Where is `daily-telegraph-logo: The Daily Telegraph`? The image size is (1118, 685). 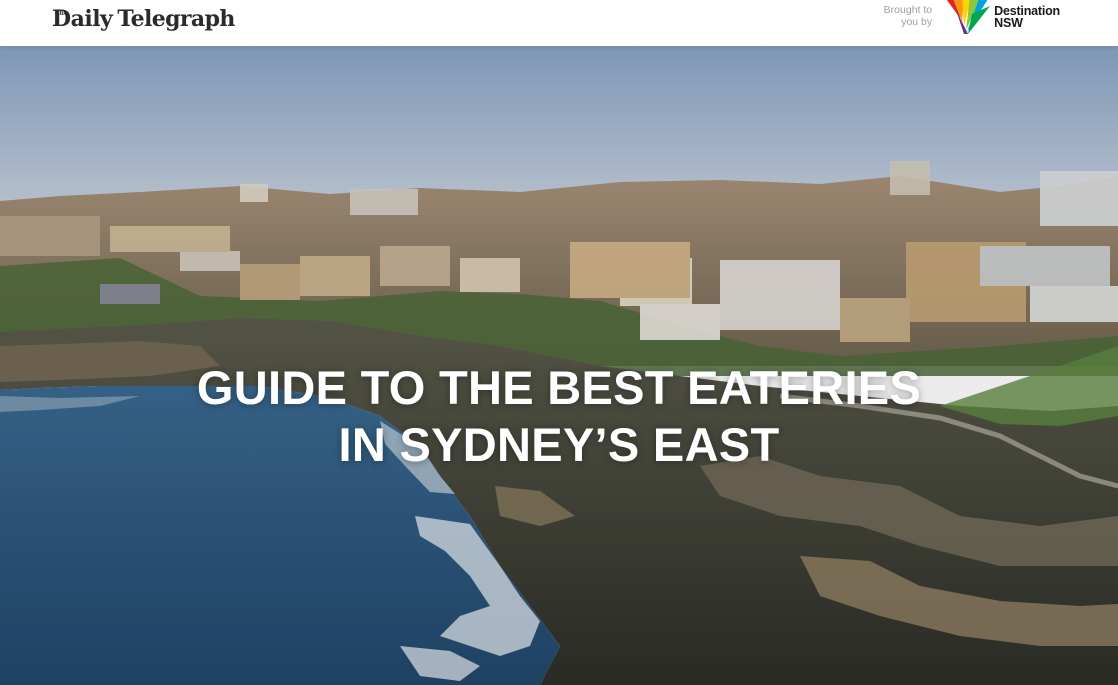 daily-telegraph-logo: The Daily Telegraph is located at coordinates (143, 16).